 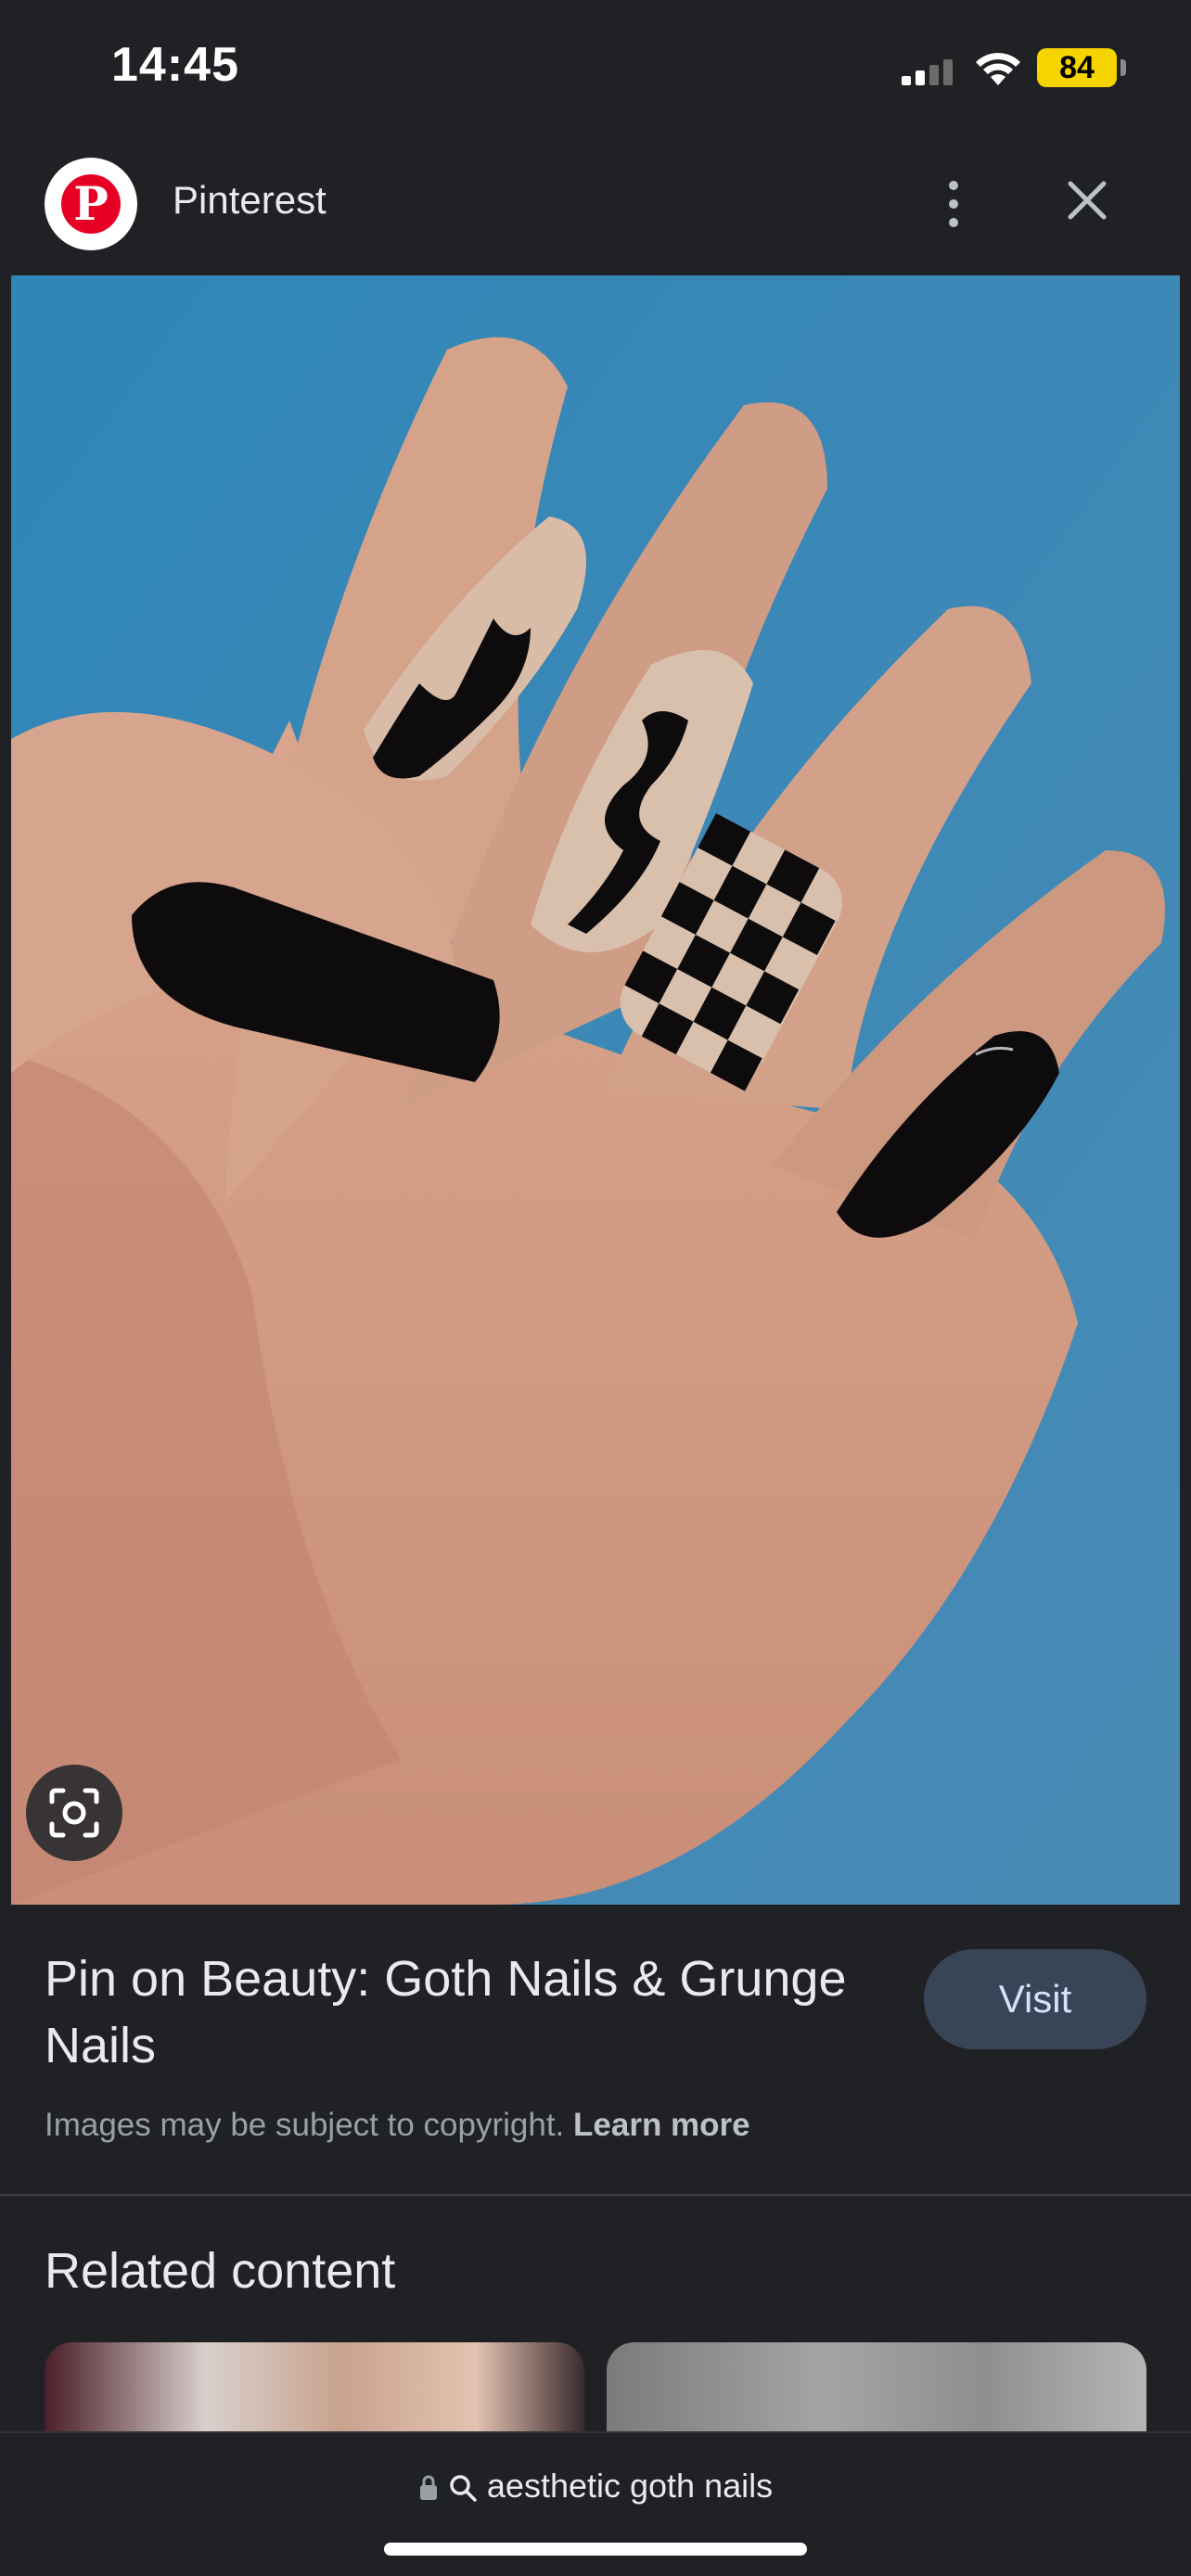 I want to click on status-time: 14:45, so click(x=175, y=65).